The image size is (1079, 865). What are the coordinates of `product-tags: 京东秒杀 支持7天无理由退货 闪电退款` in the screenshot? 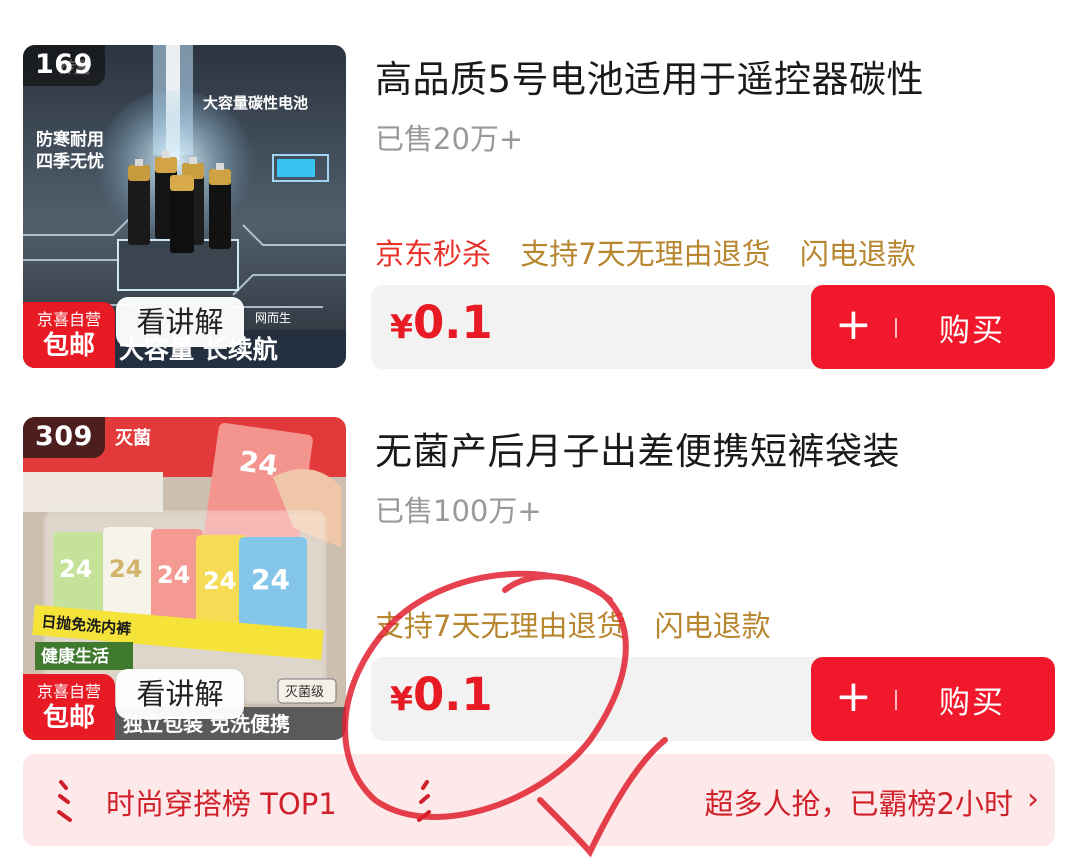 It's located at (655, 252).